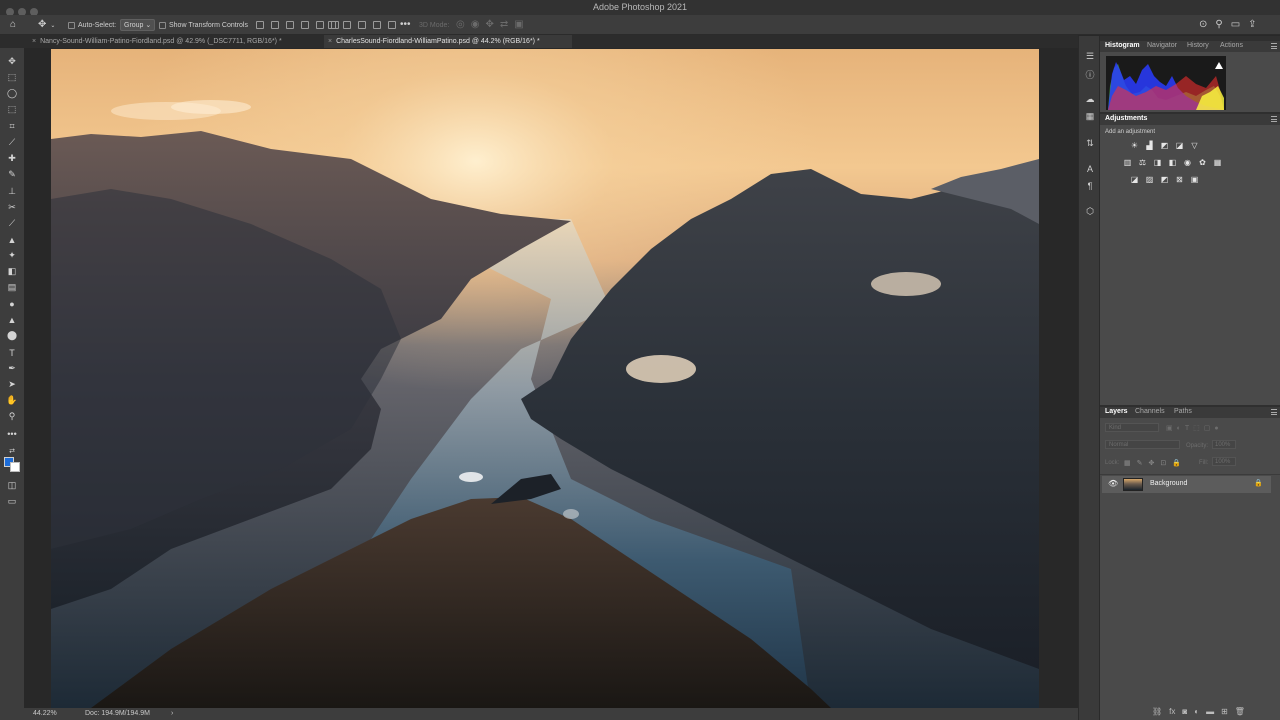 The width and height of the screenshot is (1280, 720). I want to click on swap-colors-icon: ⇄, so click(12, 450).